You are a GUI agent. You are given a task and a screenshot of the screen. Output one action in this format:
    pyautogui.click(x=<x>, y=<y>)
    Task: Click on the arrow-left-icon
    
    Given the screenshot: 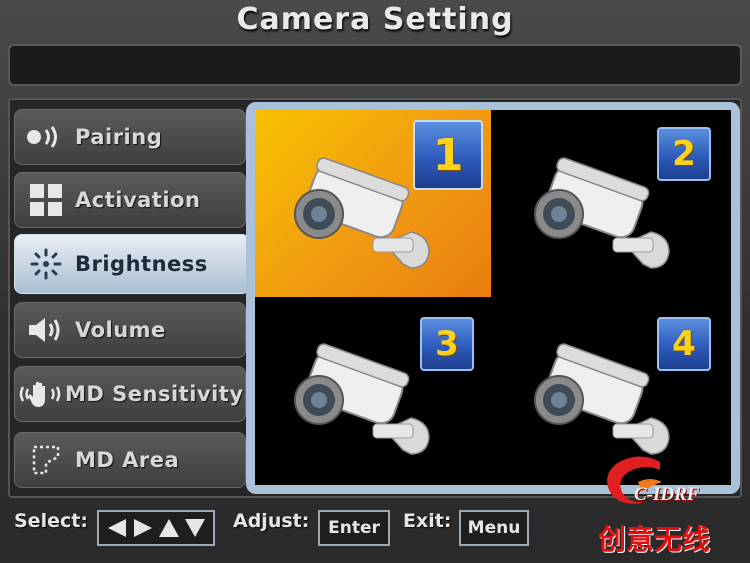 What is the action you would take?
    pyautogui.click(x=117, y=528)
    